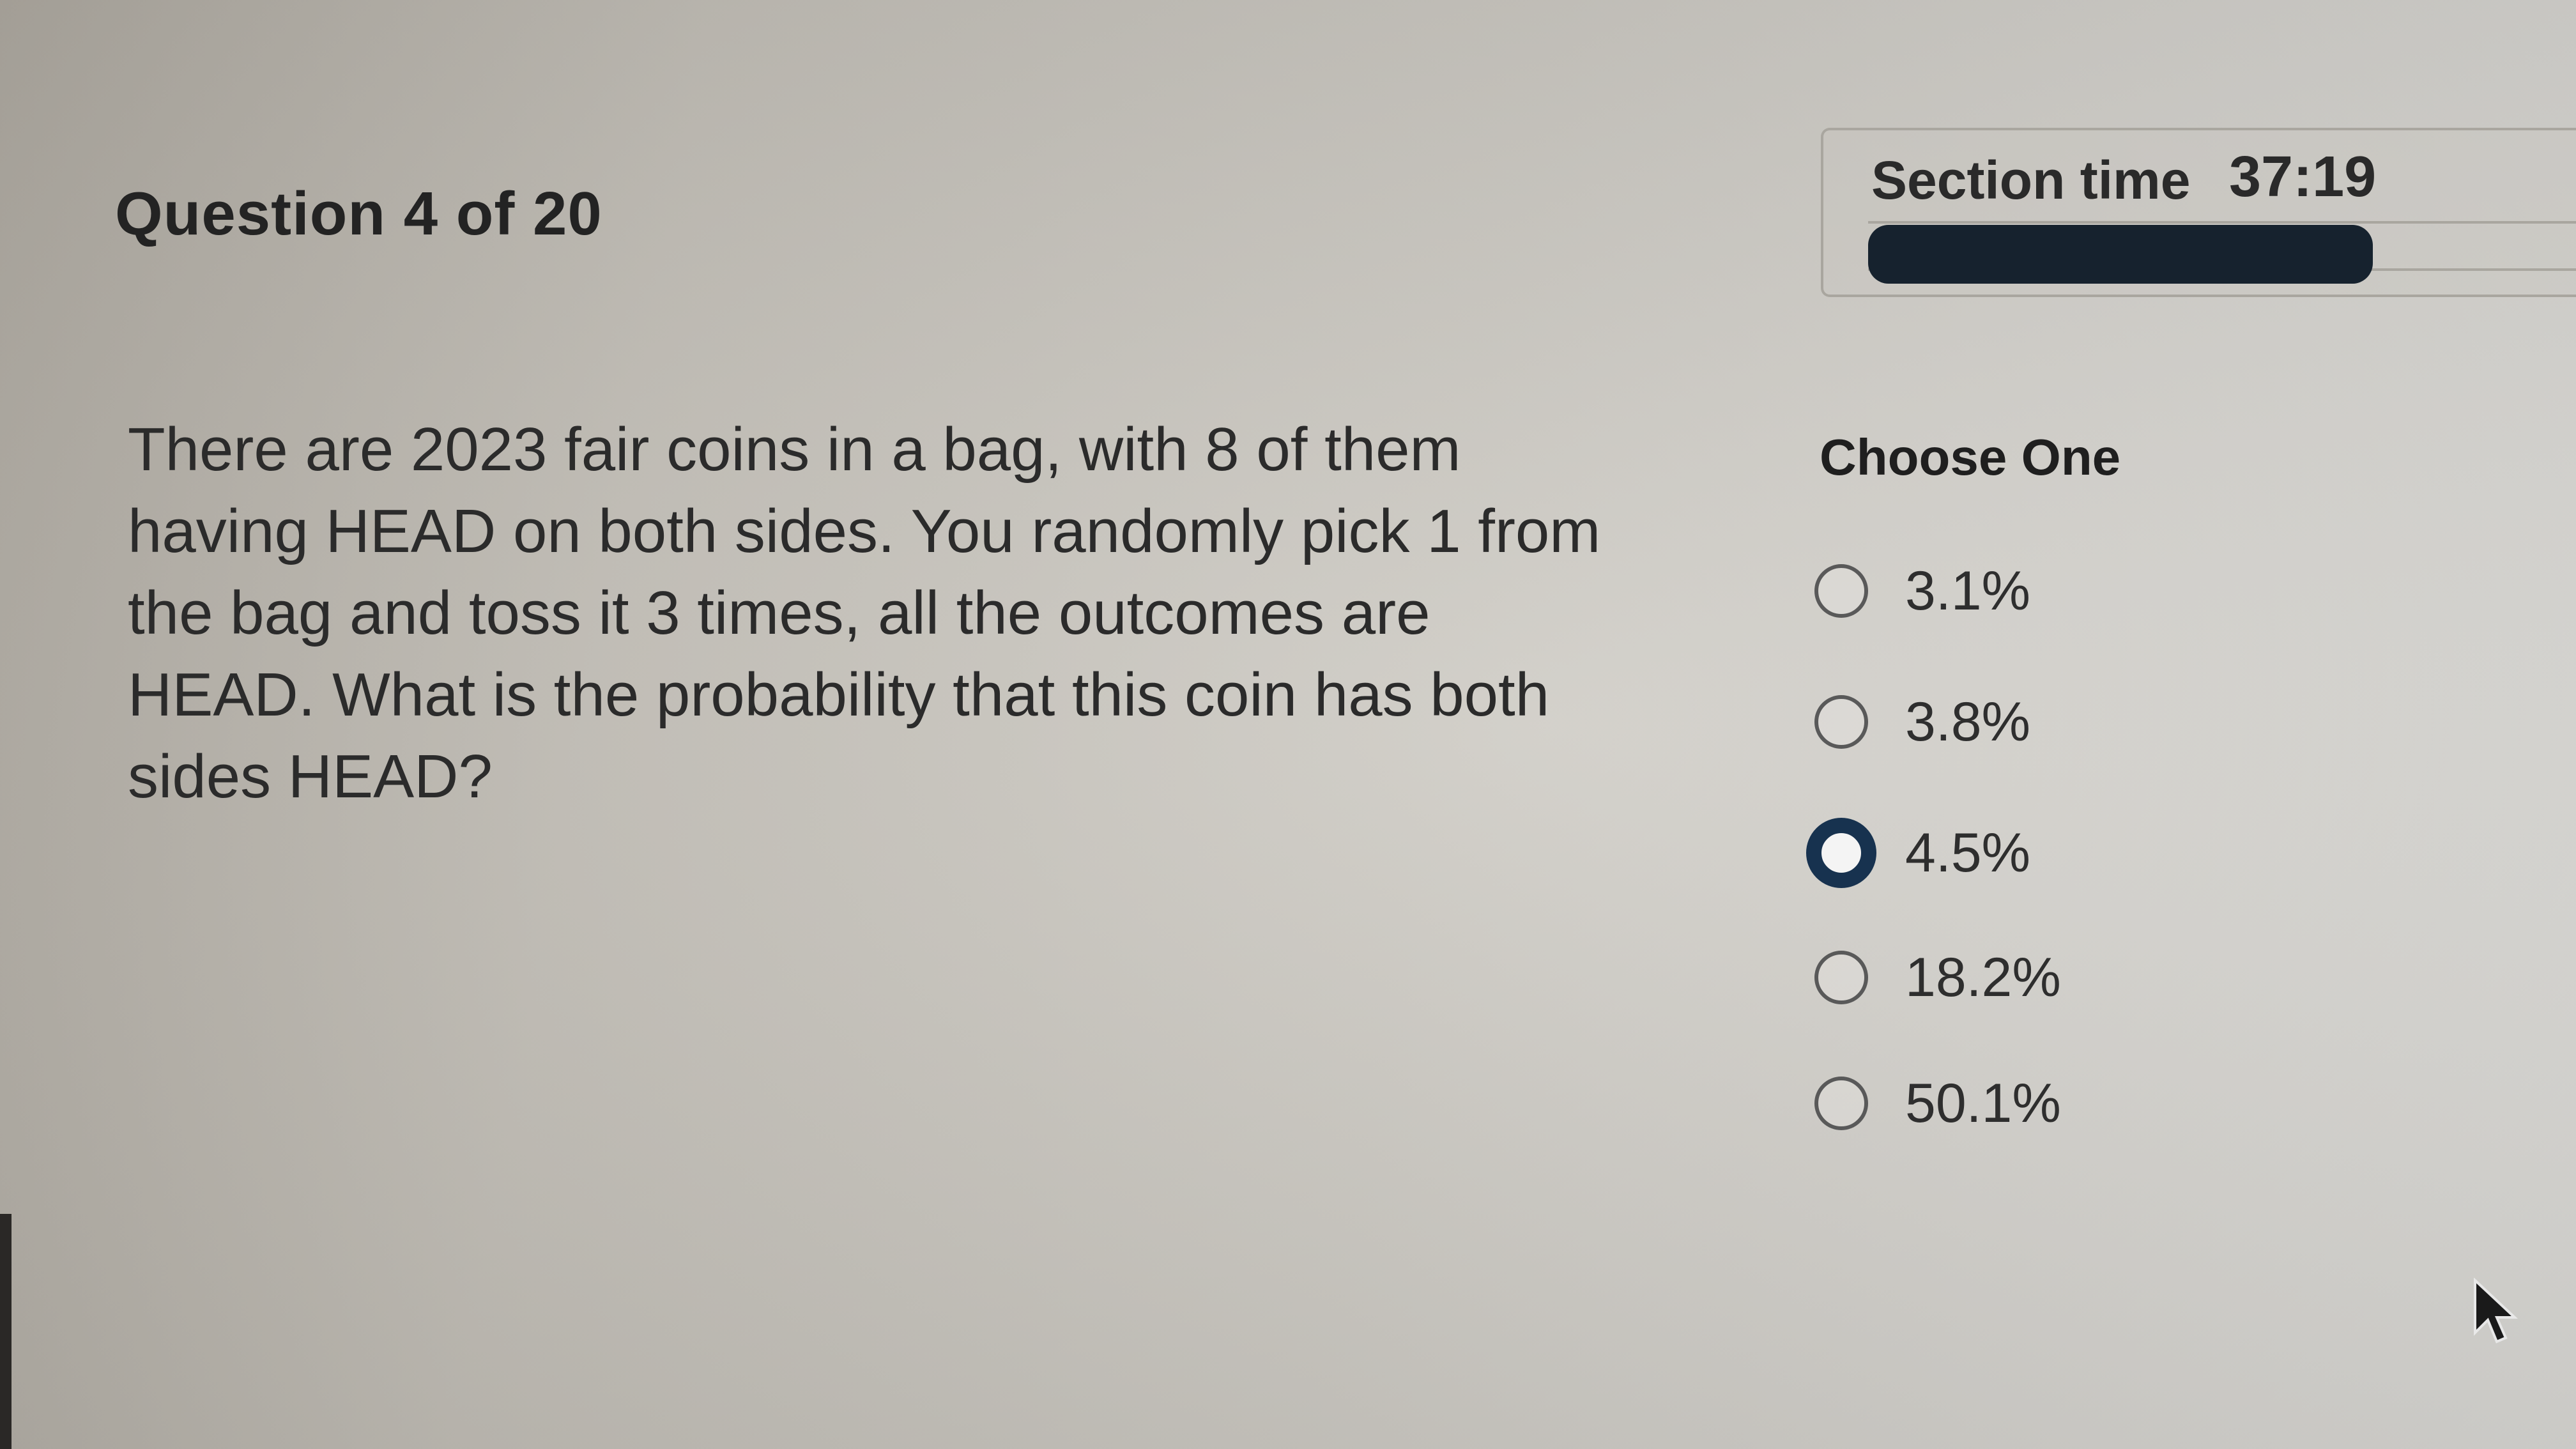 The image size is (2576, 1449). What do you see at coordinates (1841, 853) in the screenshot?
I see `radio-button-selected-icon` at bounding box center [1841, 853].